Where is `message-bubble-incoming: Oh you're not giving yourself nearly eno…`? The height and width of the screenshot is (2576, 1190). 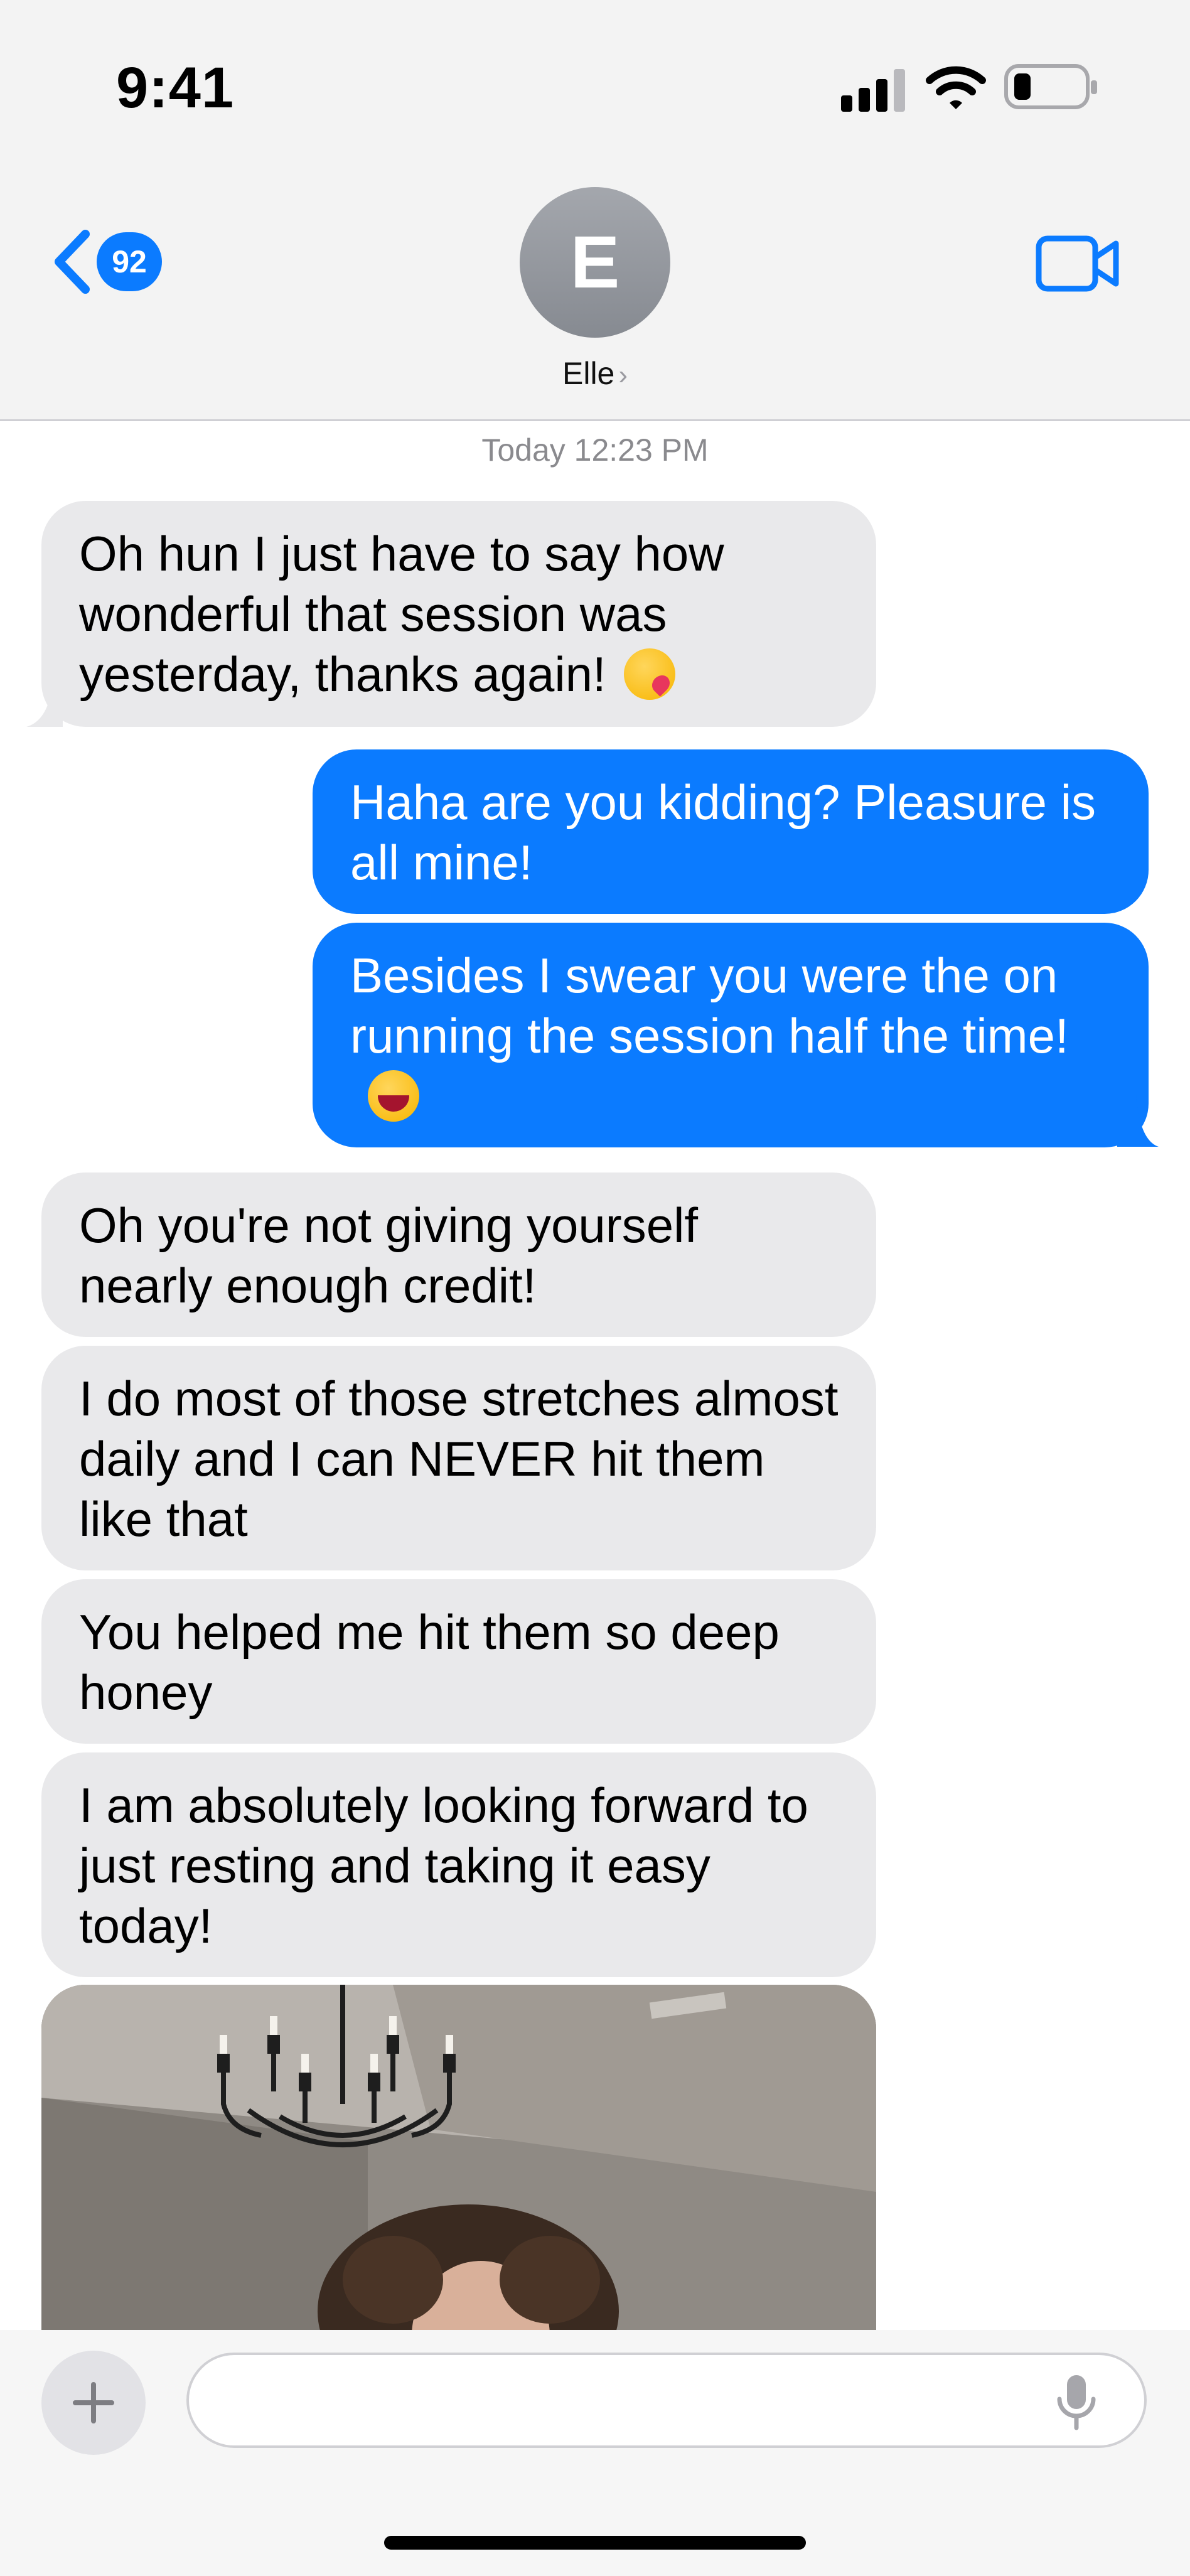 message-bubble-incoming: Oh you're not giving yourself nearly eno… is located at coordinates (458, 1255).